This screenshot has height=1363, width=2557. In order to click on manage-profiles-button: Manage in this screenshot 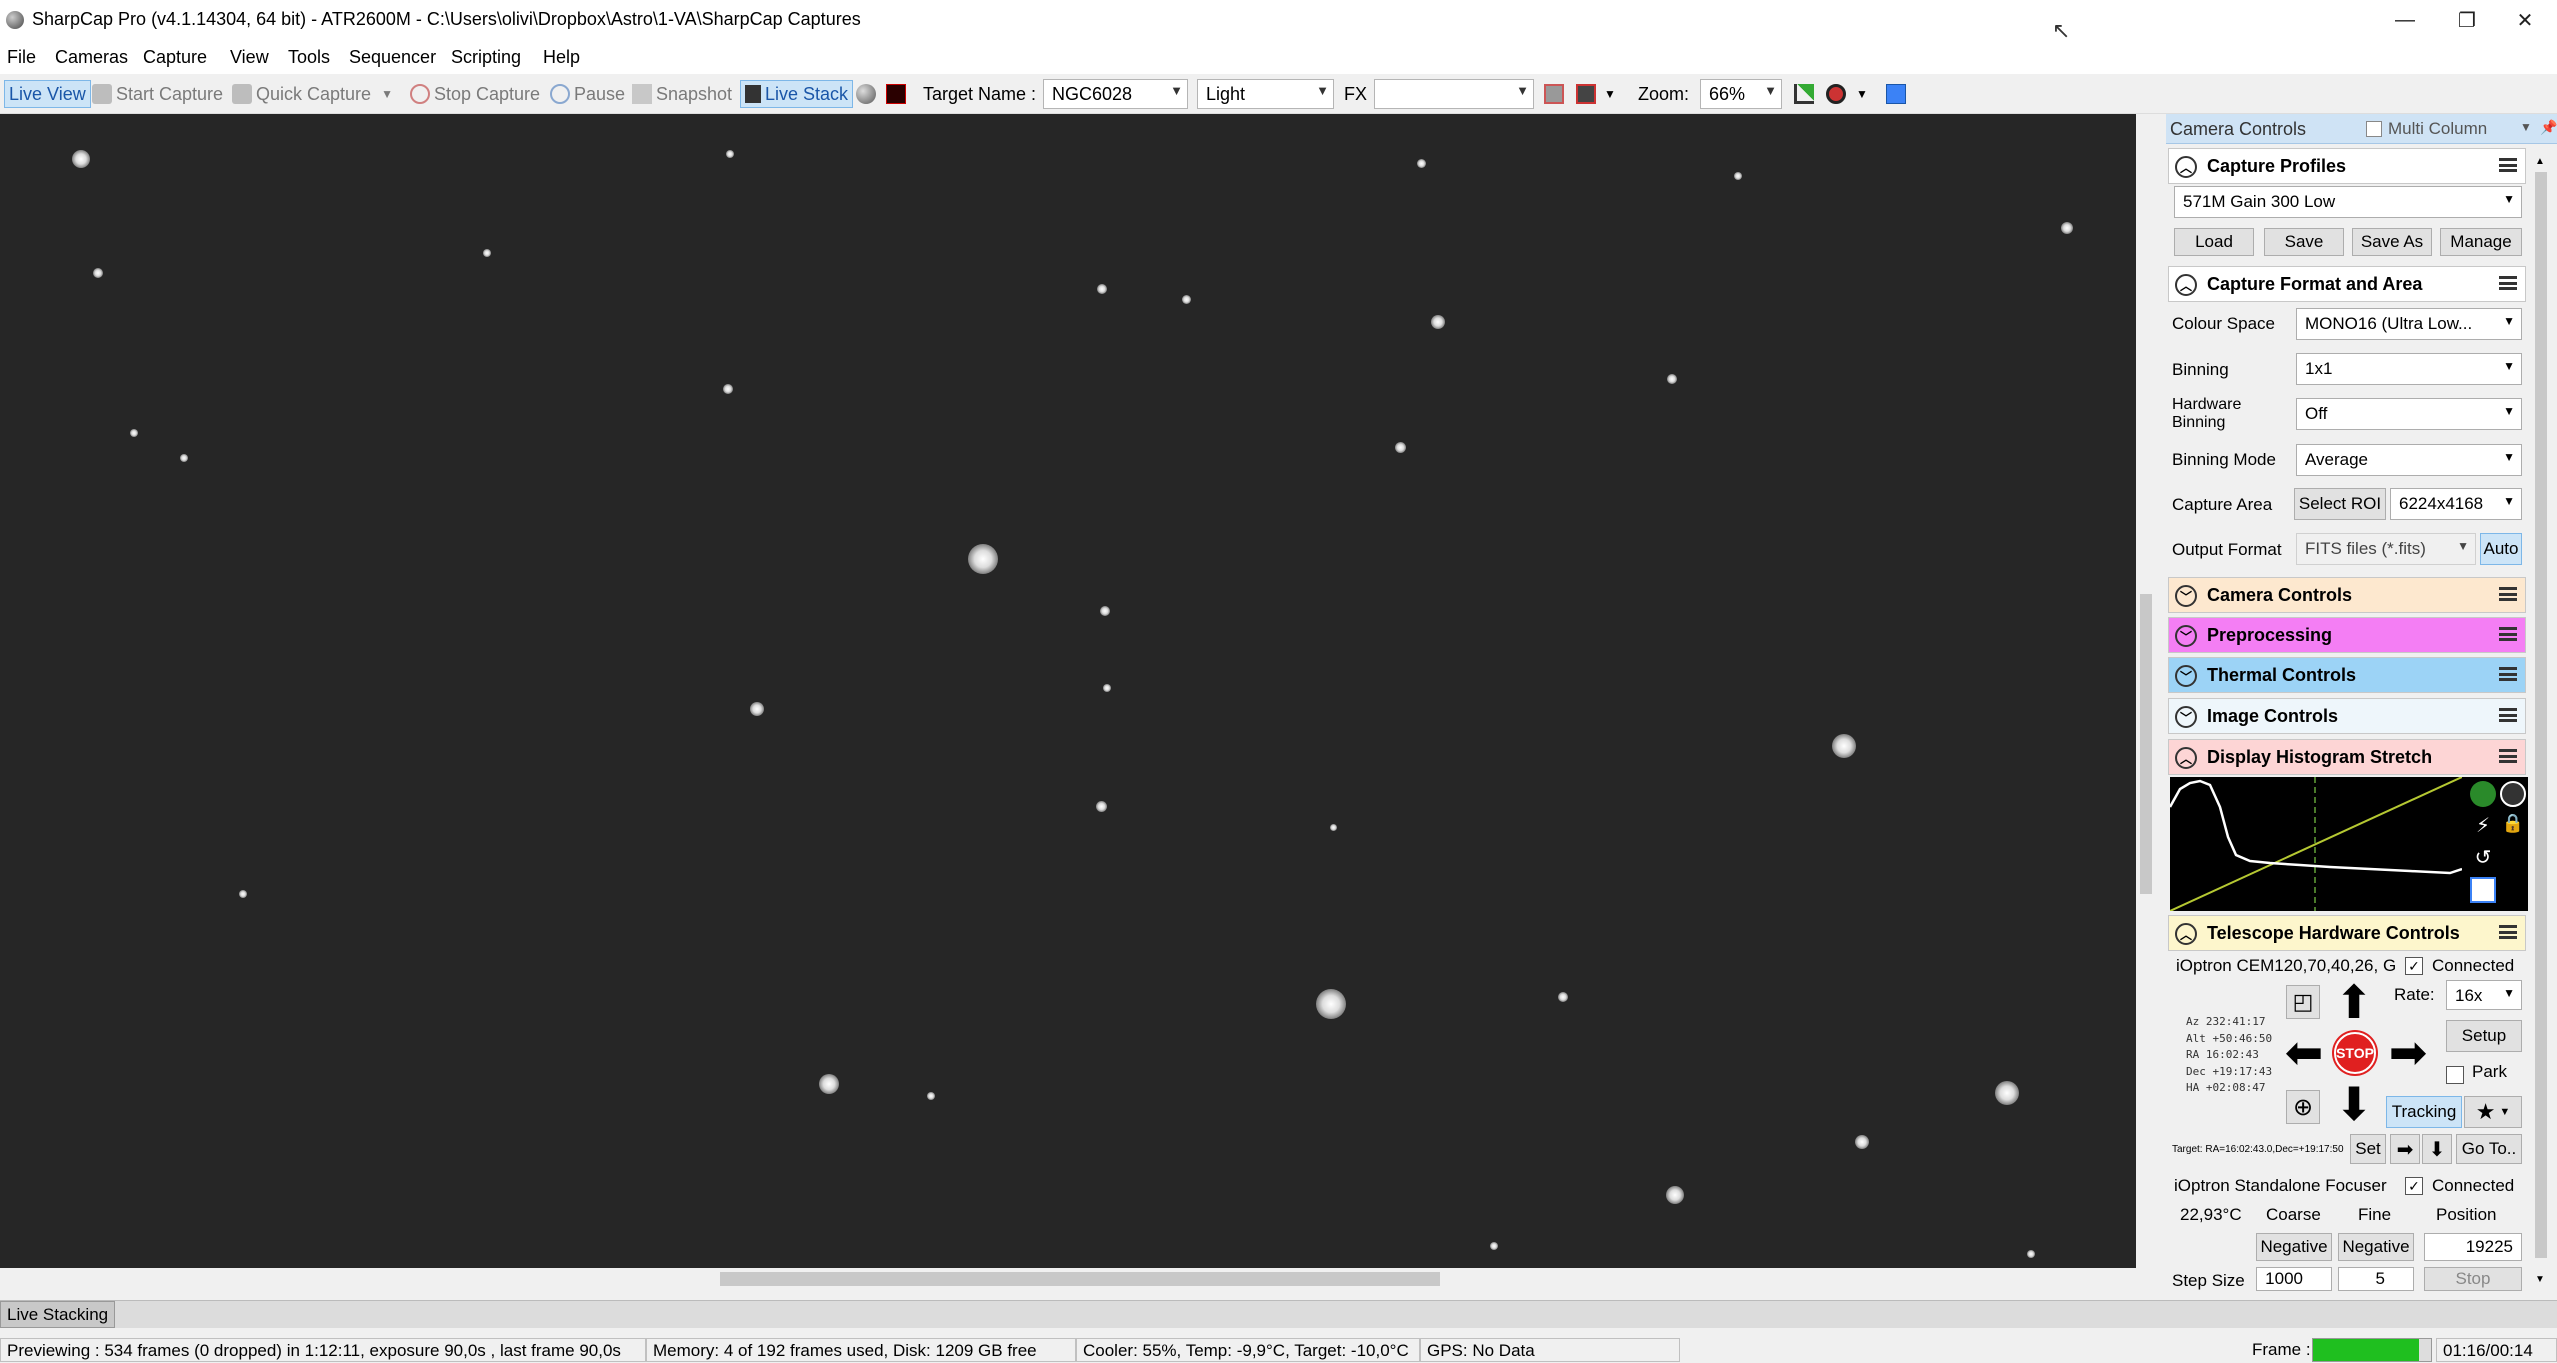, I will do `click(2481, 242)`.